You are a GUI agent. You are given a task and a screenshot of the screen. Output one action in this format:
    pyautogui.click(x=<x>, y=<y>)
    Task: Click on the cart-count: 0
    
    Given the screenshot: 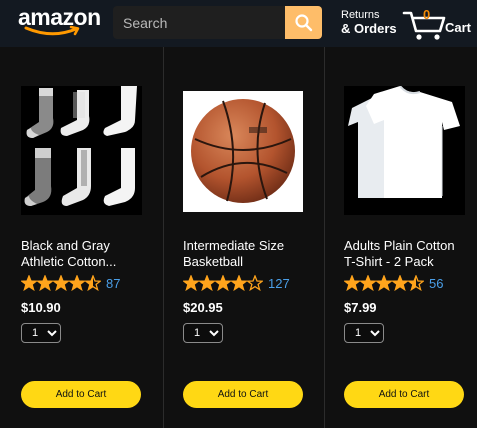 What is the action you would take?
    pyautogui.click(x=427, y=14)
    